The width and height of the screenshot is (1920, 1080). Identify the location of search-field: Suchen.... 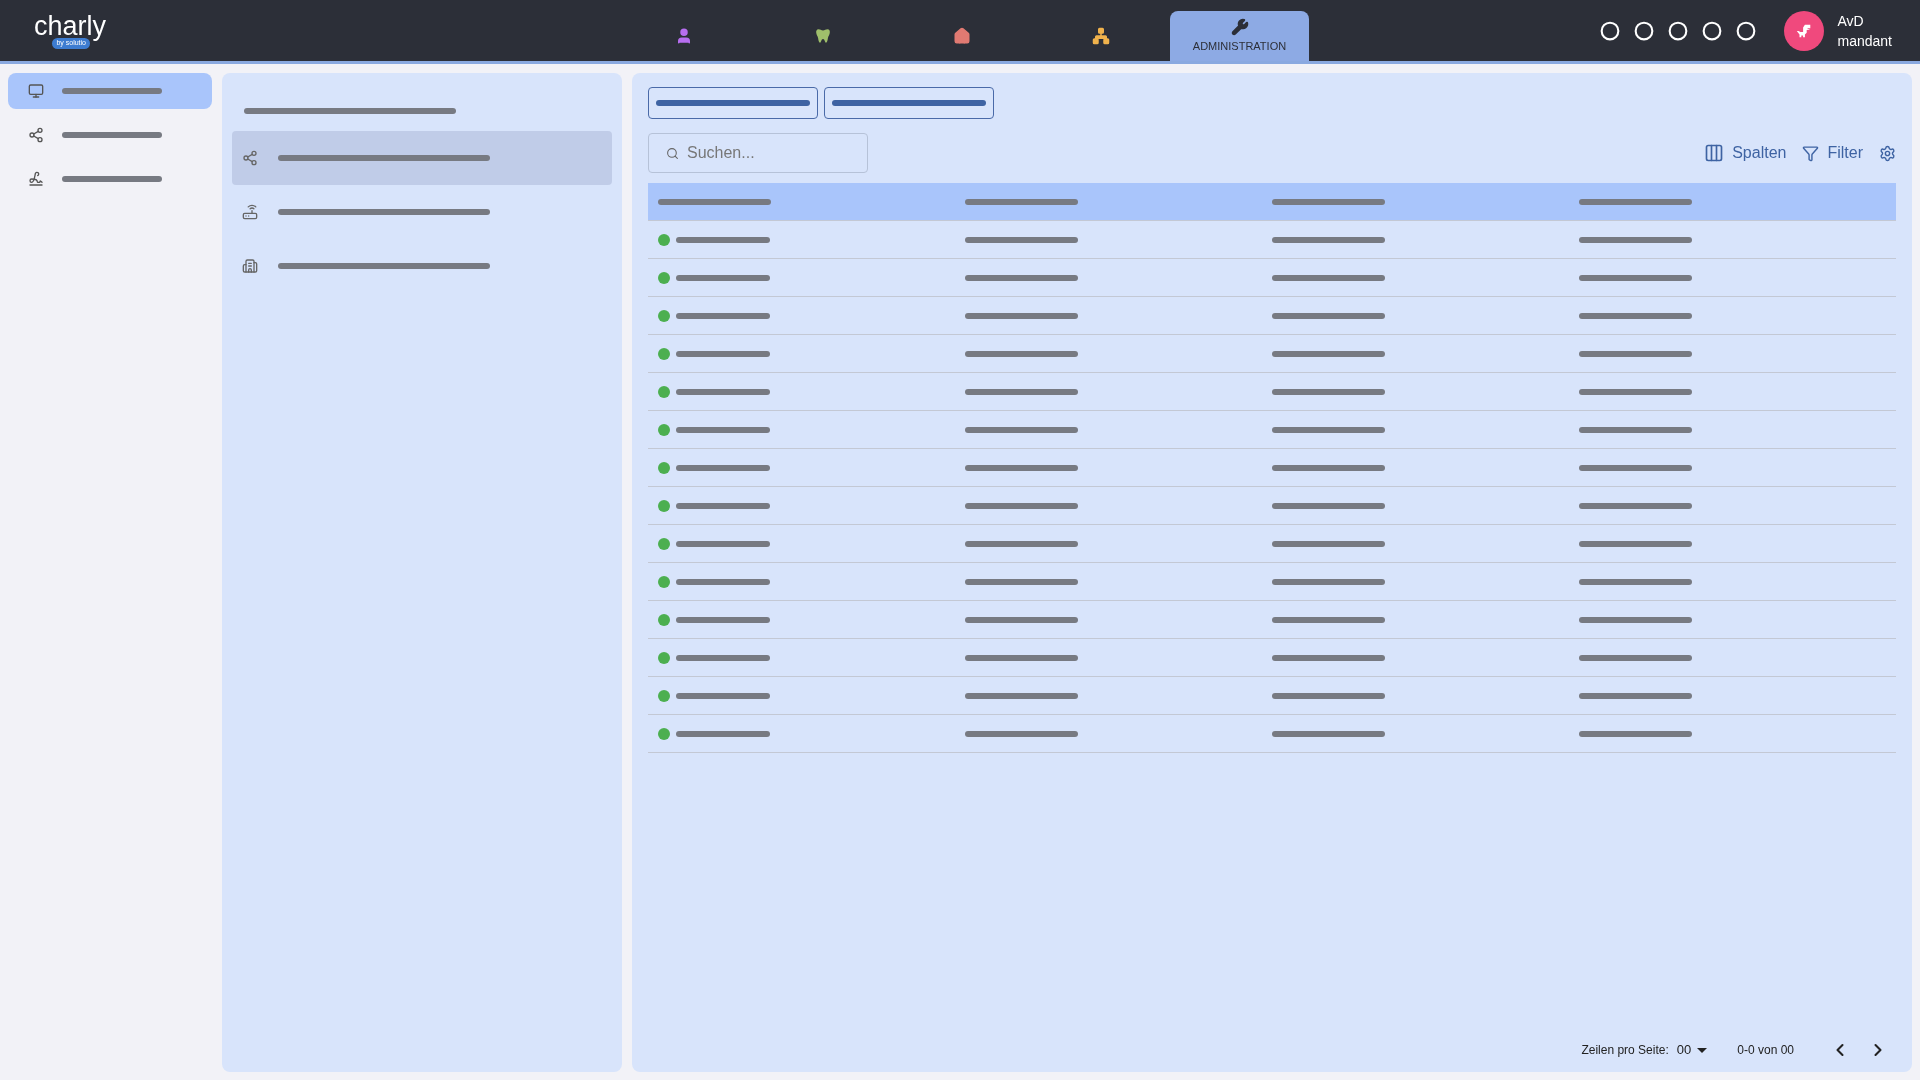
(758, 153).